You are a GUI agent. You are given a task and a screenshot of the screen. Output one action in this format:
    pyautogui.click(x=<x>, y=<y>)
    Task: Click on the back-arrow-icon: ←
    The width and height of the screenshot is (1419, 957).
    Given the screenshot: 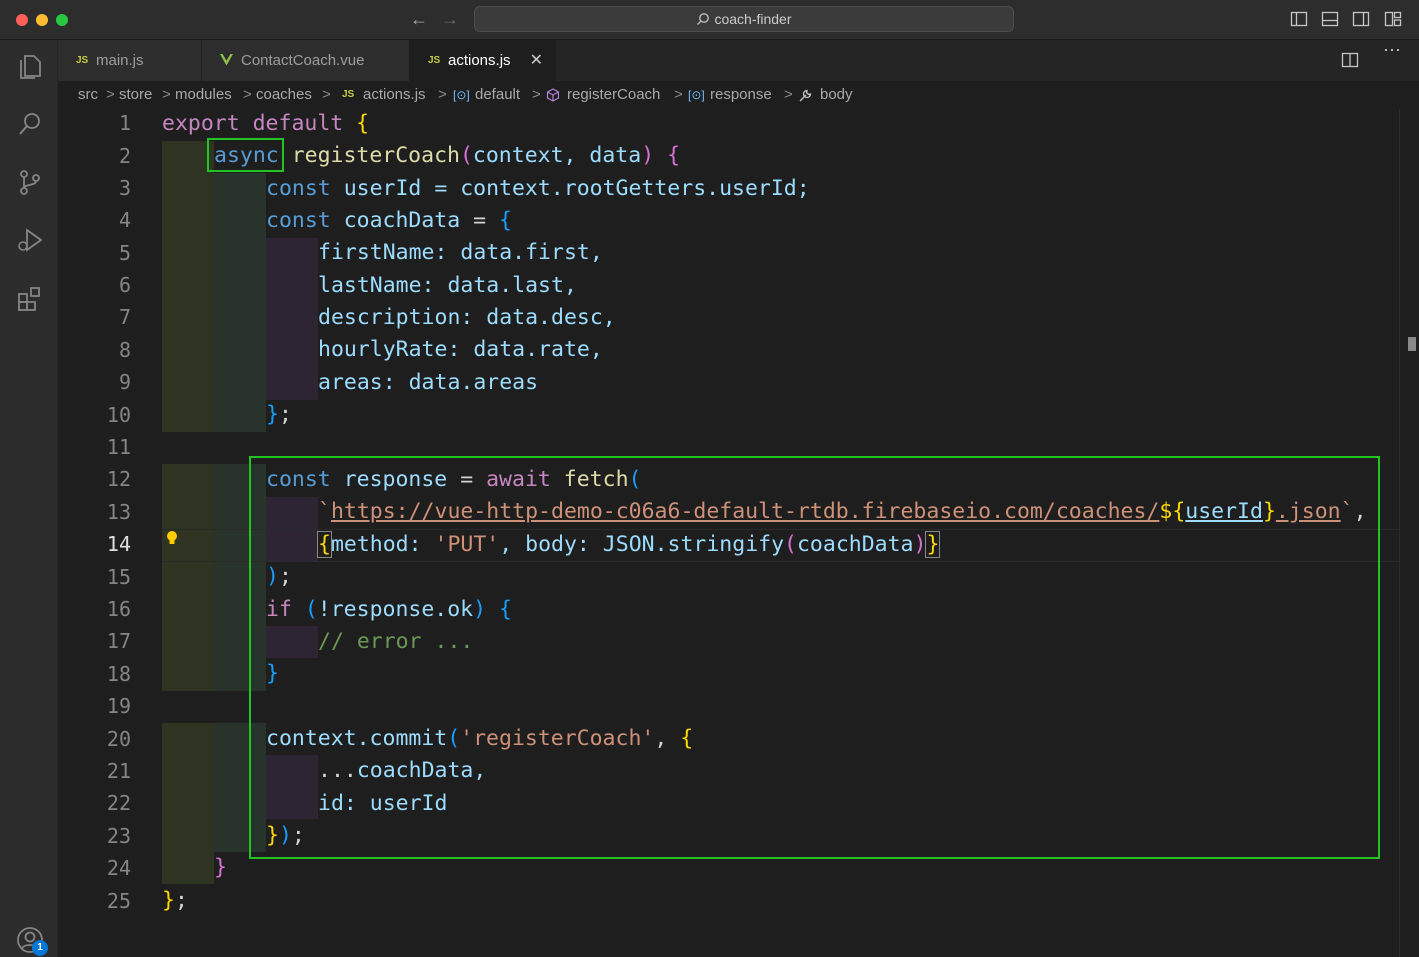 What is the action you would take?
    pyautogui.click(x=419, y=19)
    